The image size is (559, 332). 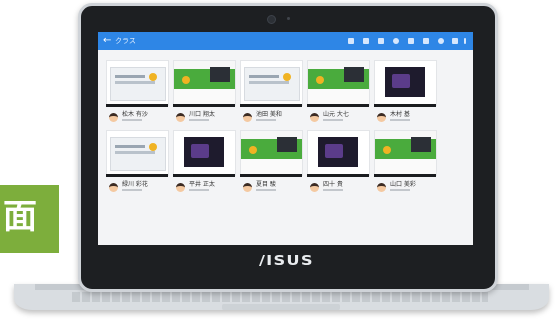 I want to click on chart-icon, so click(x=381, y=41).